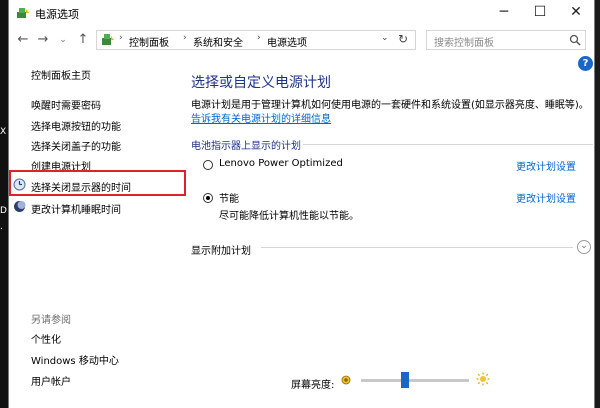  Describe the element at coordinates (61, 74) in the screenshot. I see `sidebar-control-panel-home: 控制面板主页` at that location.